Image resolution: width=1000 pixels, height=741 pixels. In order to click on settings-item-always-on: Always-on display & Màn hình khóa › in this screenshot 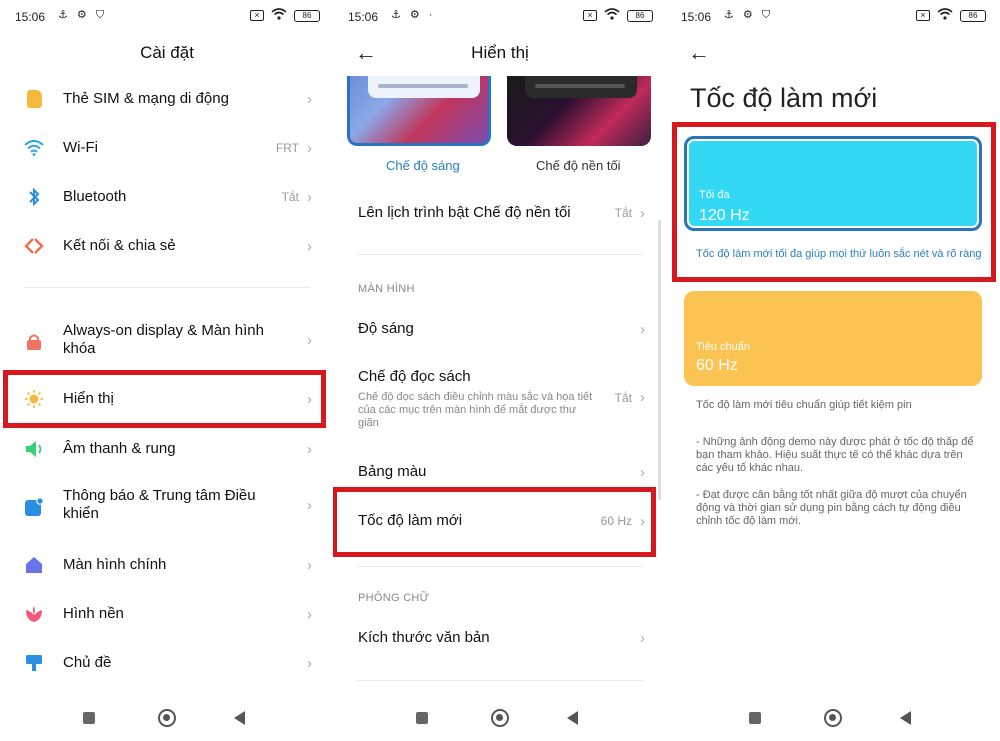, I will do `click(167, 342)`.